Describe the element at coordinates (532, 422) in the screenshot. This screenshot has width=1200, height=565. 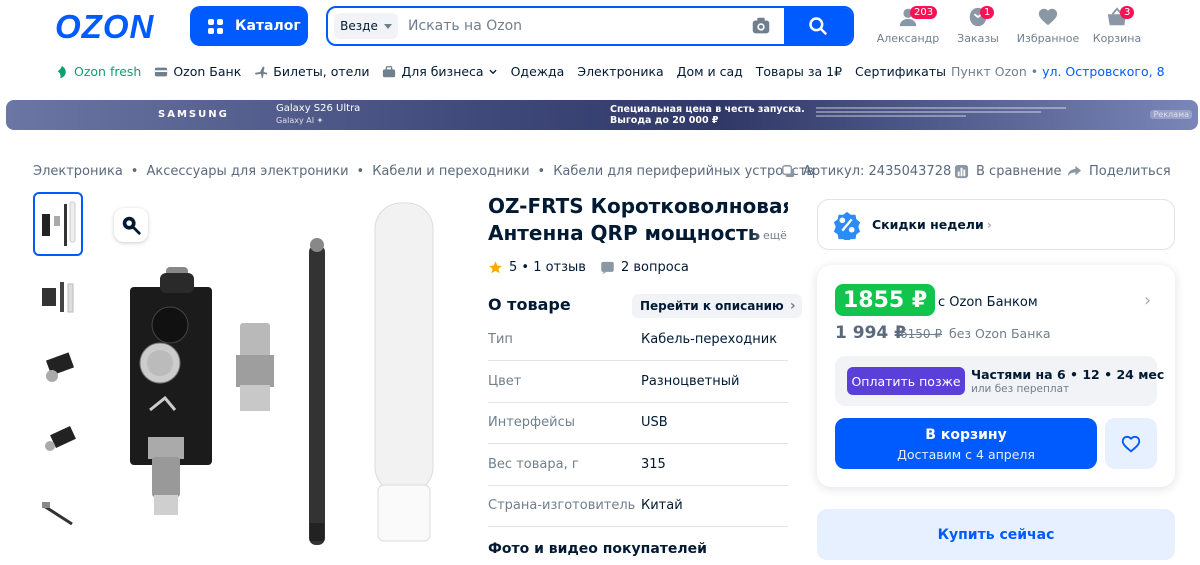
I see `spec-key: Интерфейсы` at that location.